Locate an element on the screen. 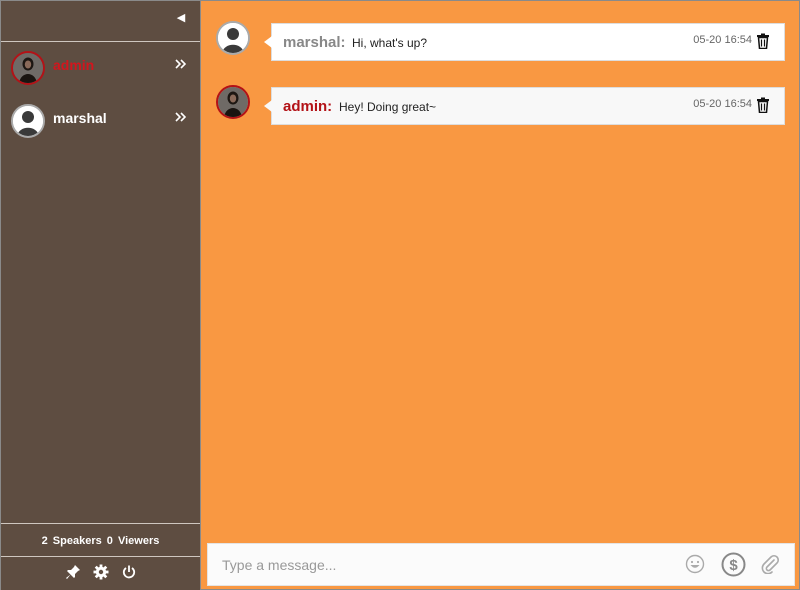 This screenshot has width=800, height=590. sidebar-item-marshal: marshal is located at coordinates (100, 123).